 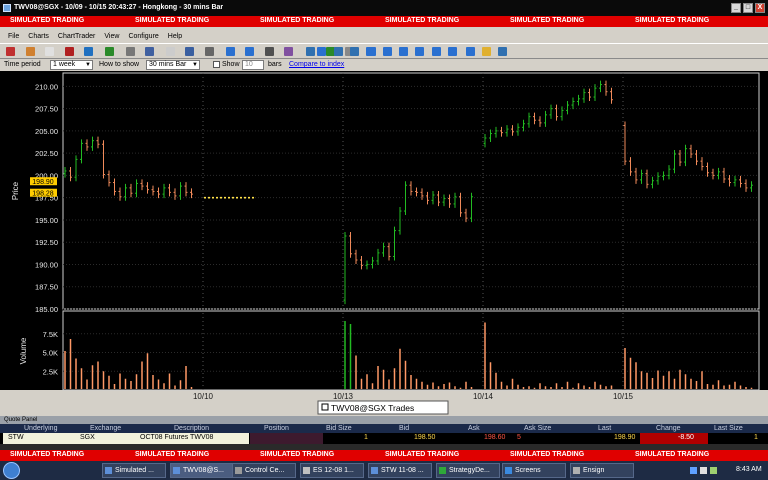 I want to click on delete-icon, so click(x=69, y=51).